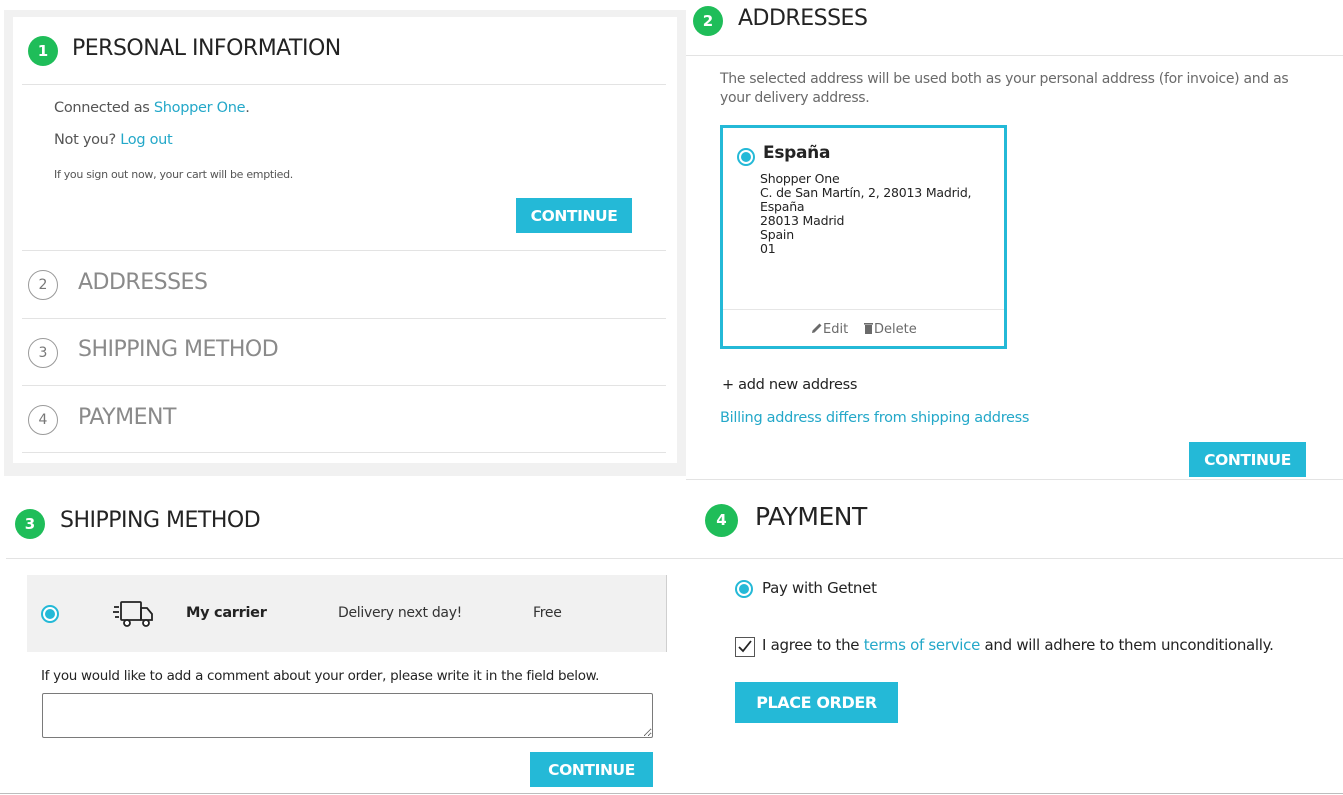 The image size is (1343, 795). I want to click on addresses-bottom-divider, so click(1014, 479).